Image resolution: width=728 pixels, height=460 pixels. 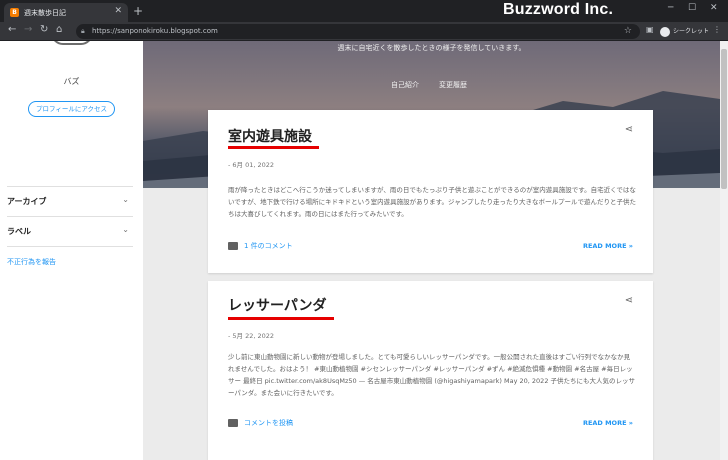 What do you see at coordinates (45, 12) in the screenshot?
I see `tab-title: 週末散歩日記` at bounding box center [45, 12].